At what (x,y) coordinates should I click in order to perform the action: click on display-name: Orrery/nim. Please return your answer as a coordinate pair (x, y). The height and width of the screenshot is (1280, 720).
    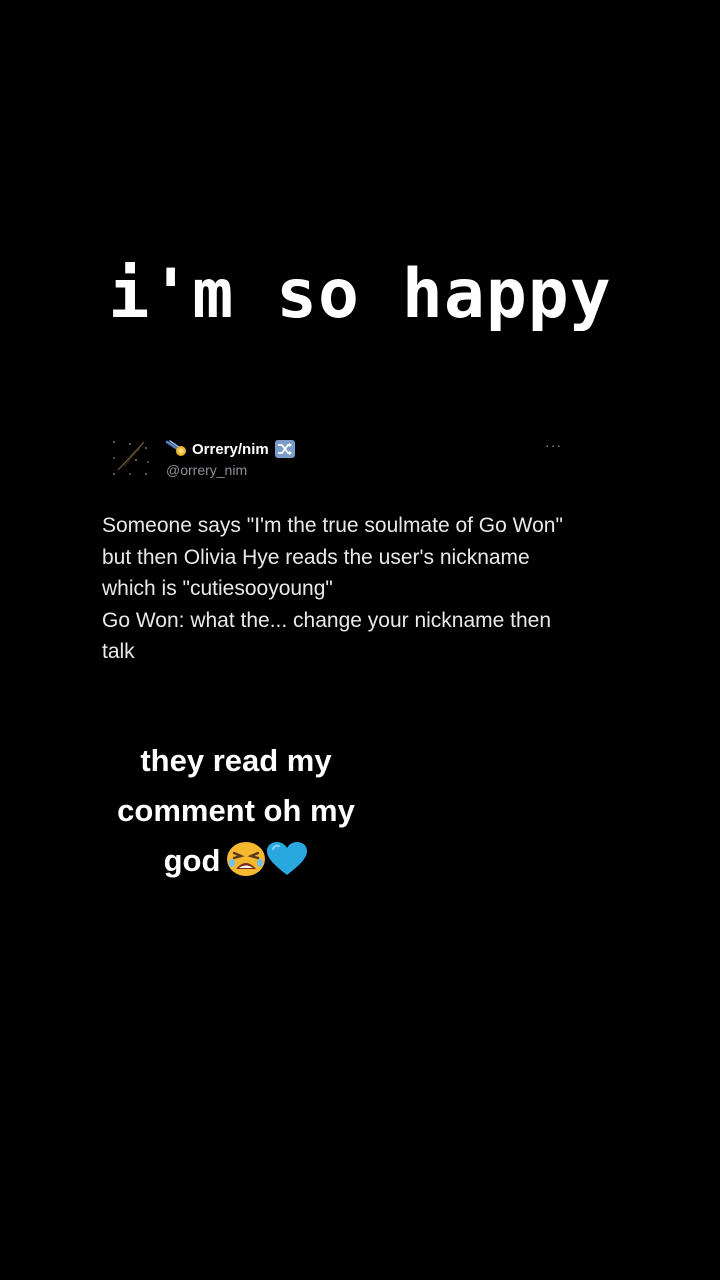
    Looking at the image, I should click on (230, 449).